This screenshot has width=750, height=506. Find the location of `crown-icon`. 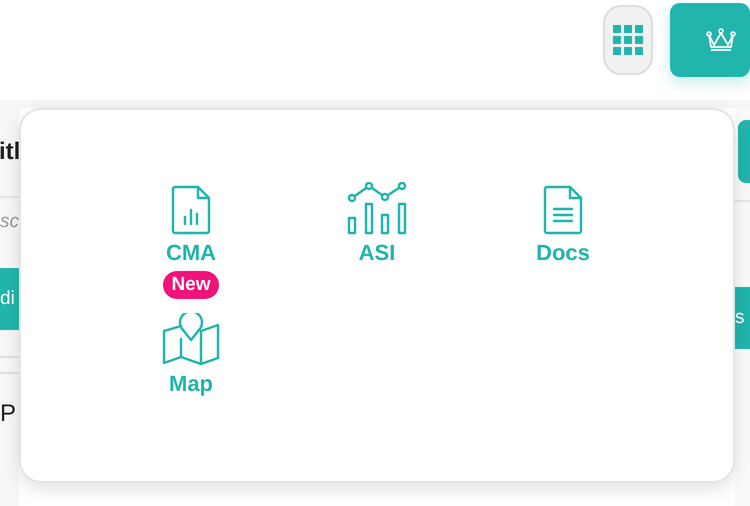

crown-icon is located at coordinates (721, 40).